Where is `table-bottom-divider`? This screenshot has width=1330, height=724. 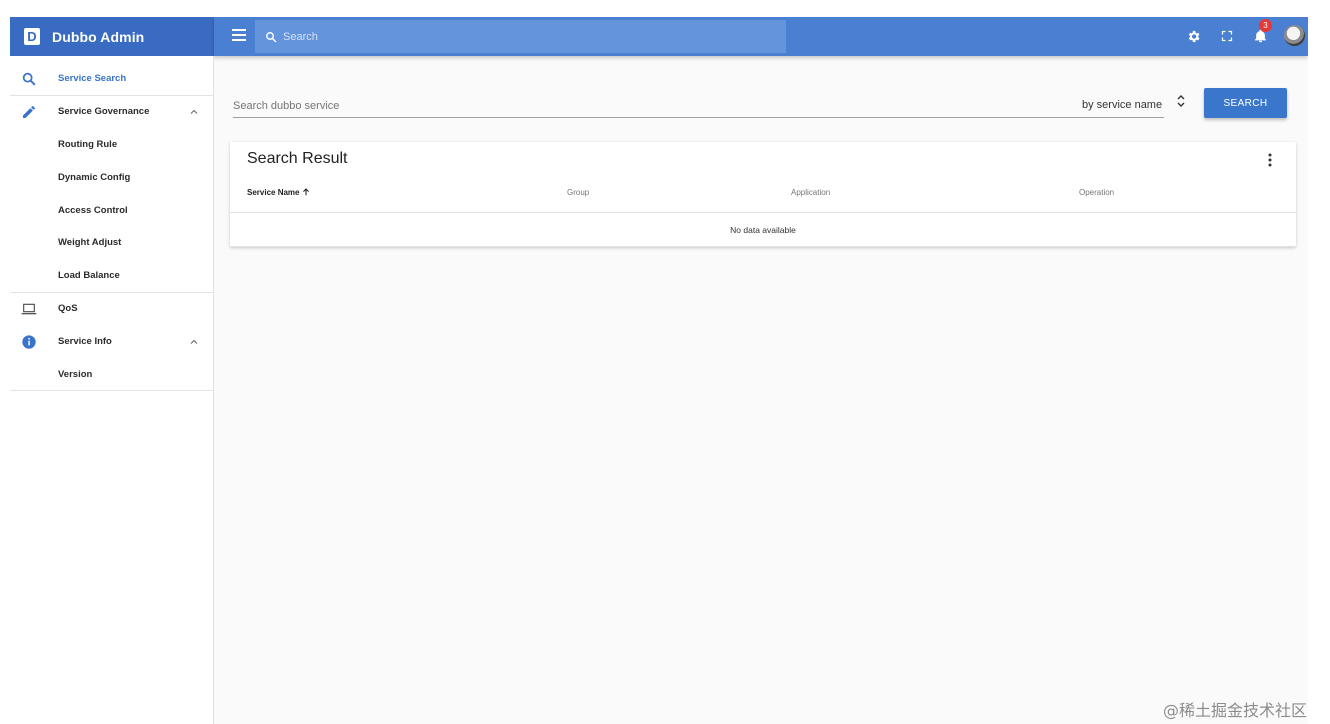
table-bottom-divider is located at coordinates (763, 246).